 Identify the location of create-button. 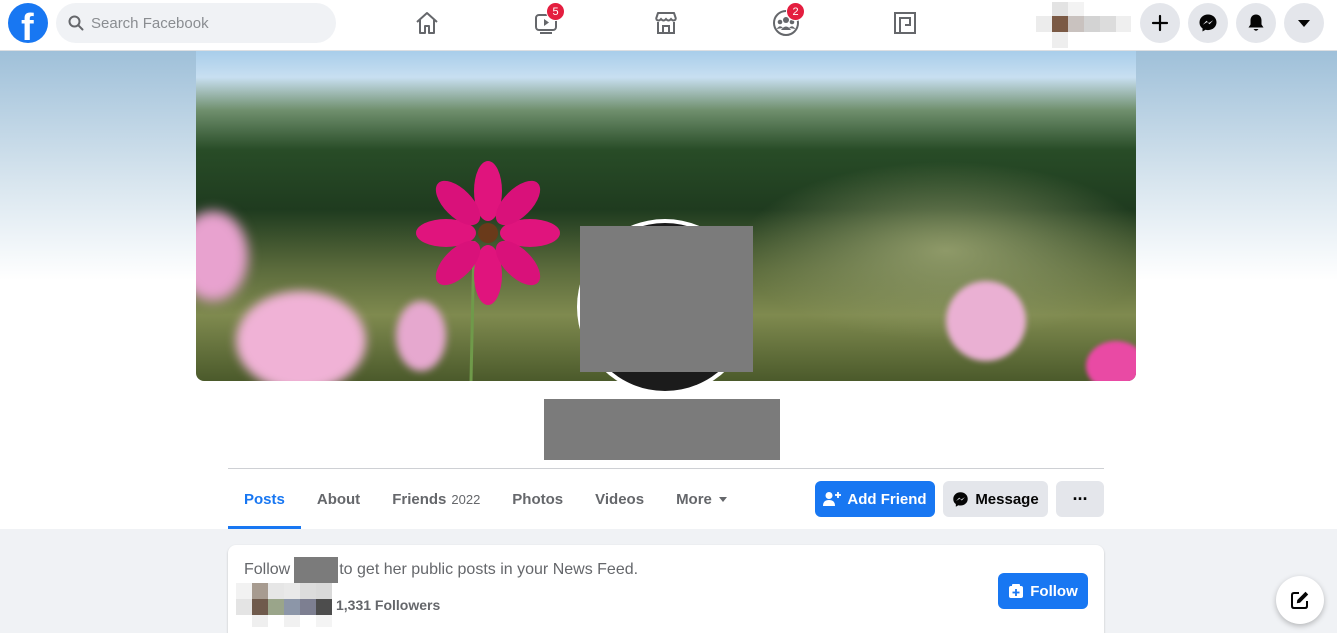
(1160, 23).